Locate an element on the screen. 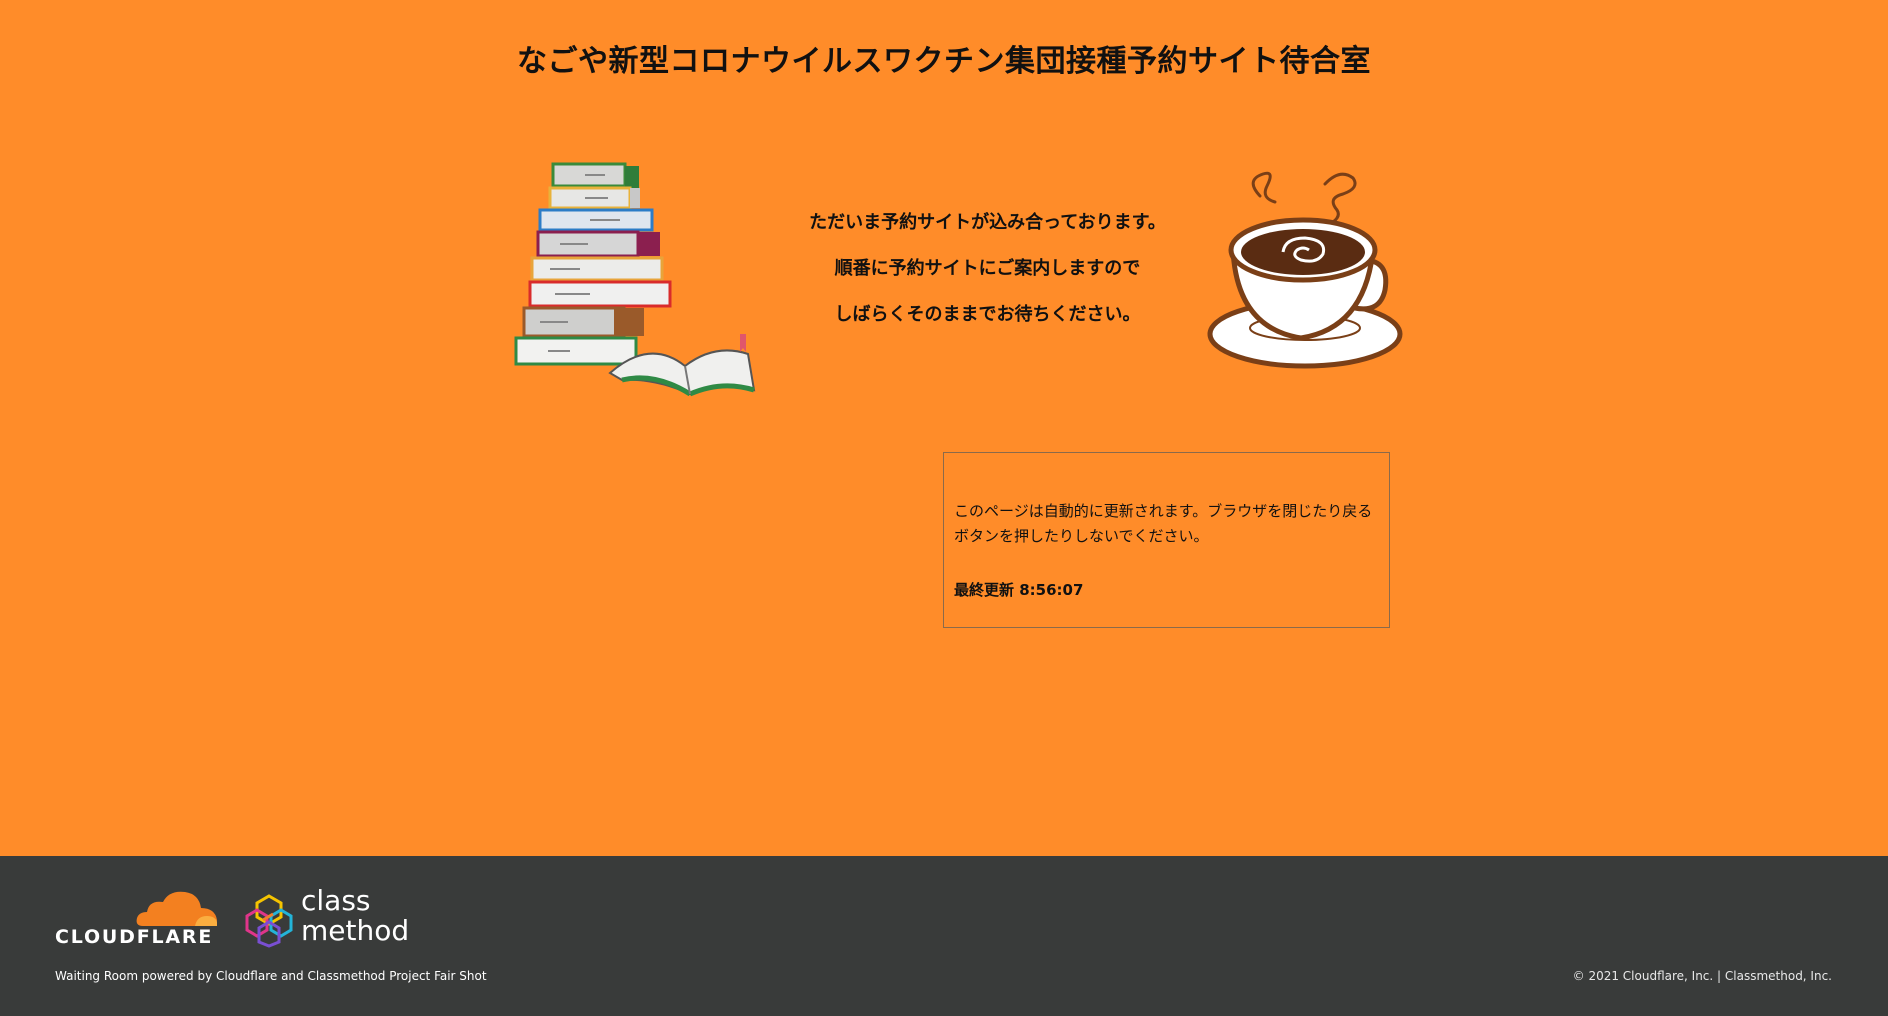 This screenshot has height=1016, width=1888. cloudflare-logo: CLOUDFLARE is located at coordinates (138, 921).